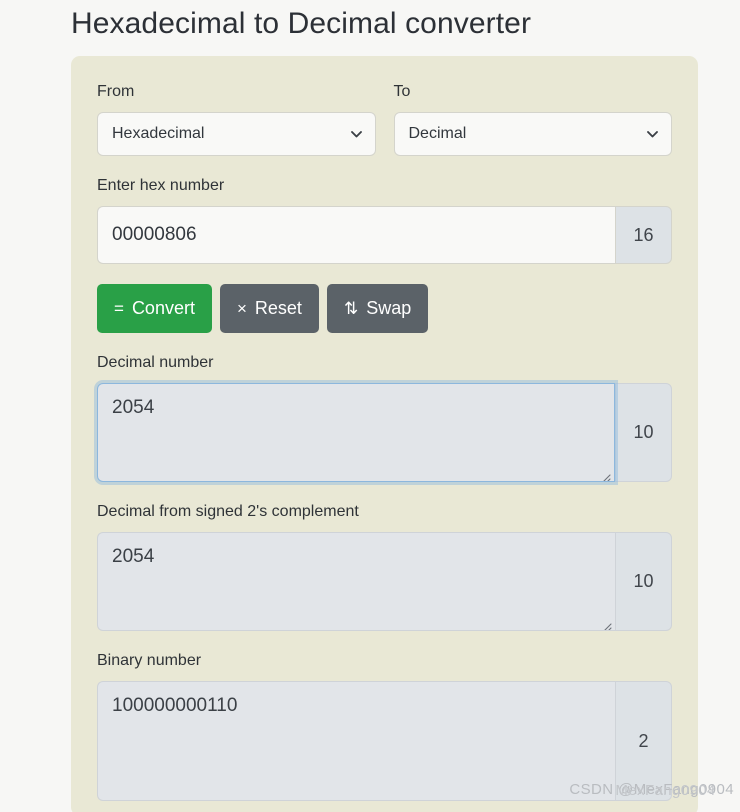 The height and width of the screenshot is (812, 740). What do you see at coordinates (356, 741) in the screenshot?
I see `binary-number-textarea: 100000000110` at bounding box center [356, 741].